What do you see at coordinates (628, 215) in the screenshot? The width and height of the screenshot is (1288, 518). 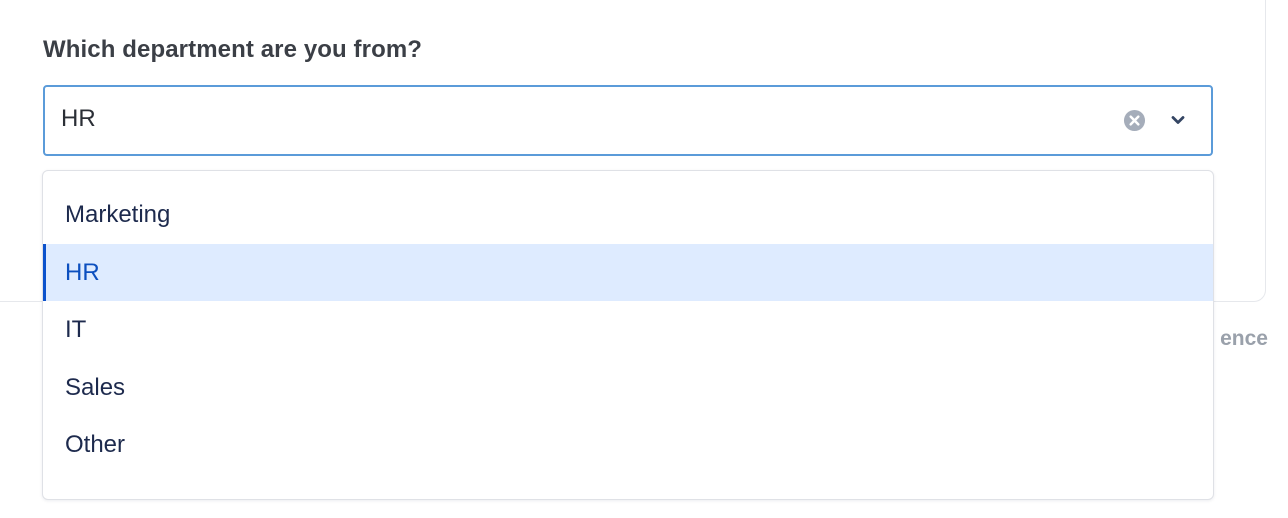 I see `option-marketing: Marketing` at bounding box center [628, 215].